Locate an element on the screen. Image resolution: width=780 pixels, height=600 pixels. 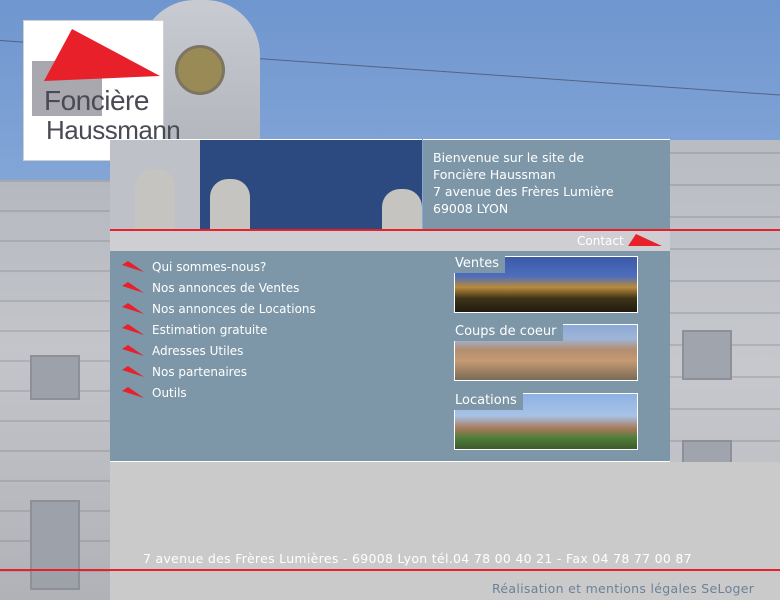
category-label: Coups de coeur is located at coordinates (508, 332).